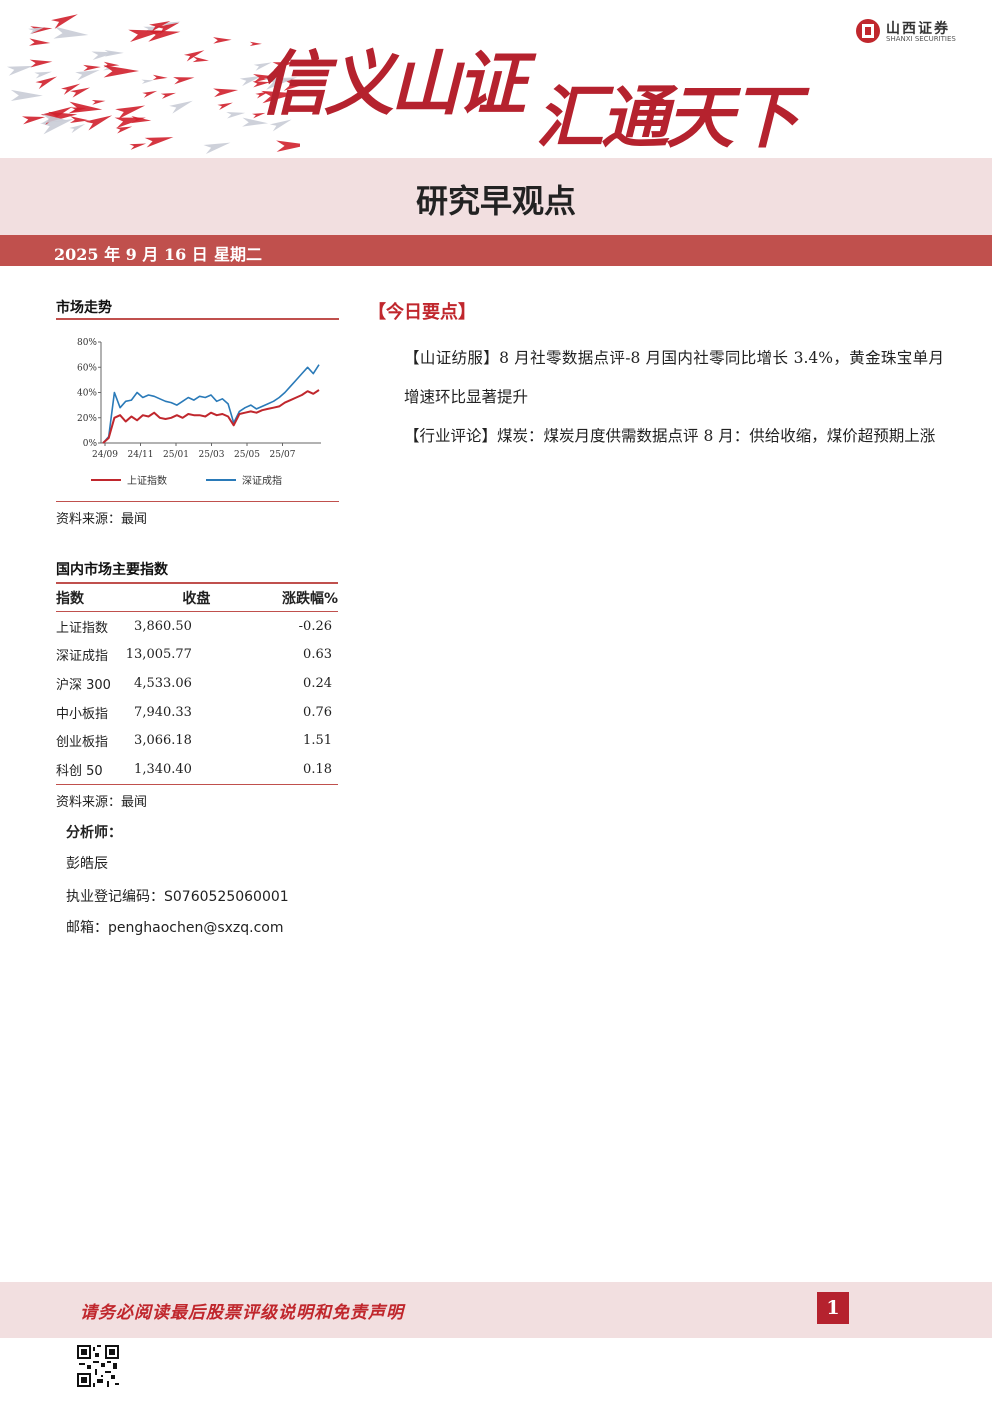  Describe the element at coordinates (833, 1308) in the screenshot. I see `page-number: 1` at that location.